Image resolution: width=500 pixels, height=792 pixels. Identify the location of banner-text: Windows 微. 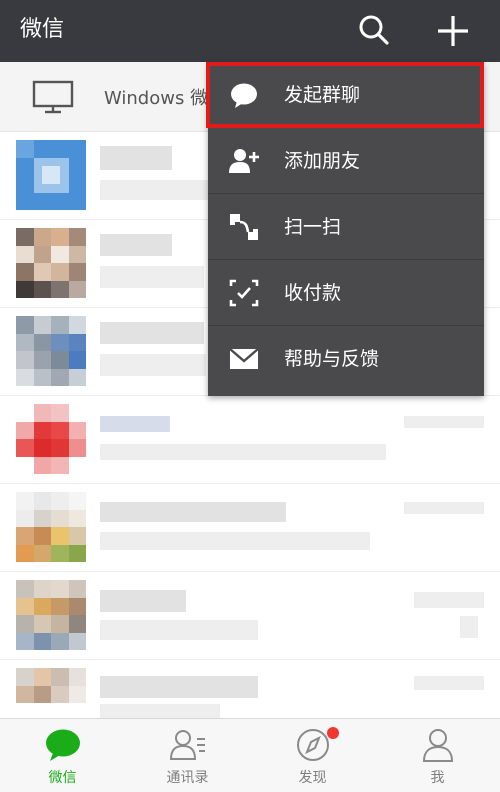
(156, 98).